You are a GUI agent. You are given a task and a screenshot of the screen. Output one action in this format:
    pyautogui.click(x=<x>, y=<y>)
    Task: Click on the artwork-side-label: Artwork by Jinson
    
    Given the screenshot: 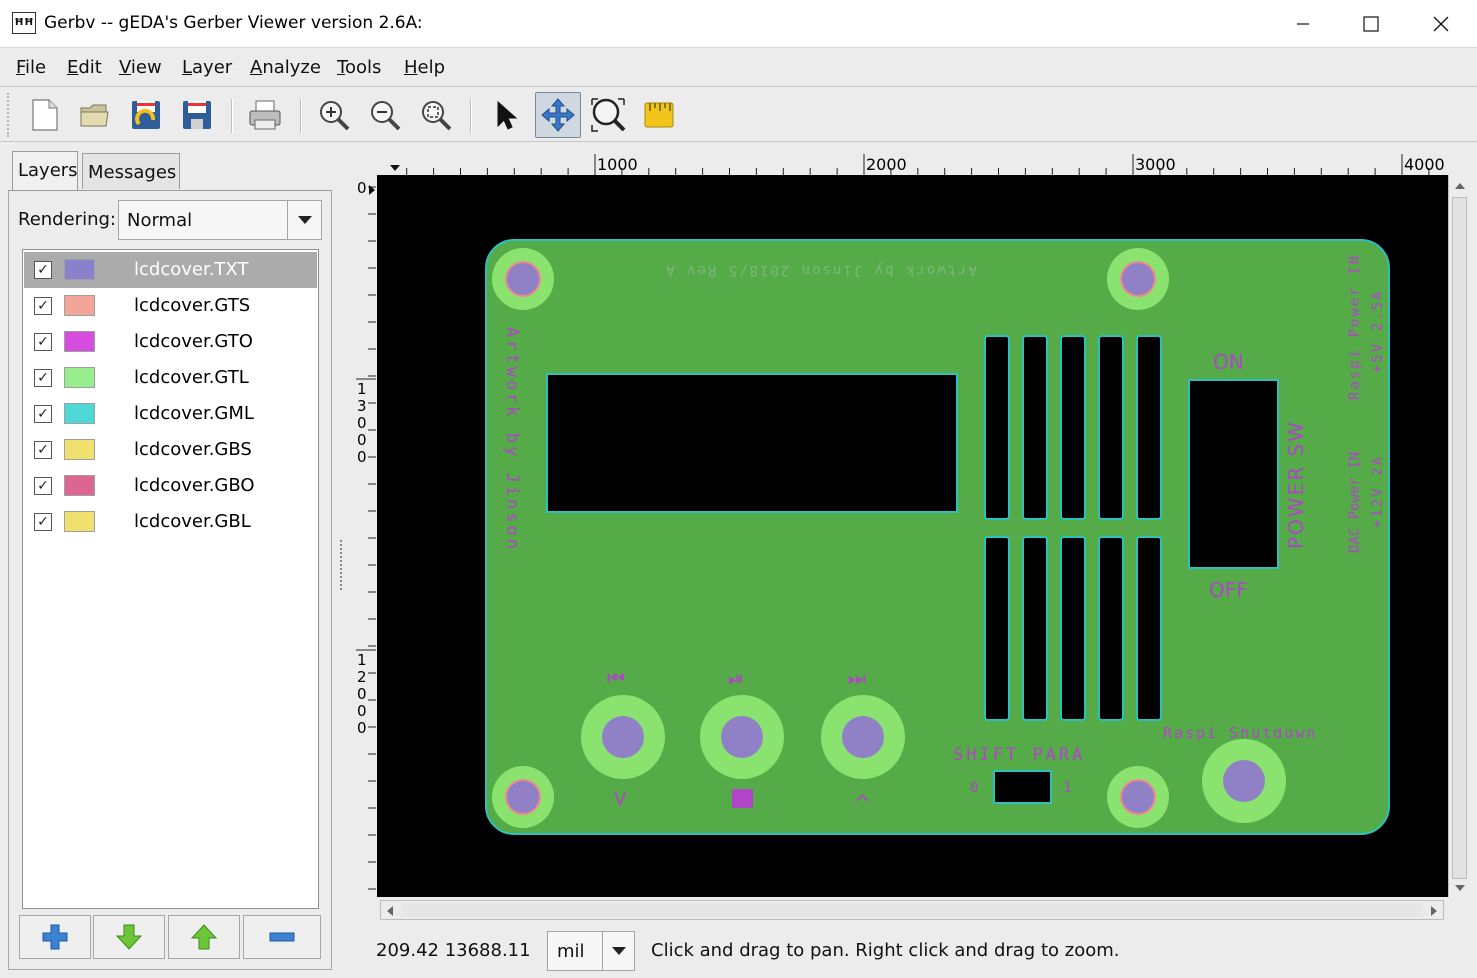 What is the action you would take?
    pyautogui.click(x=512, y=439)
    